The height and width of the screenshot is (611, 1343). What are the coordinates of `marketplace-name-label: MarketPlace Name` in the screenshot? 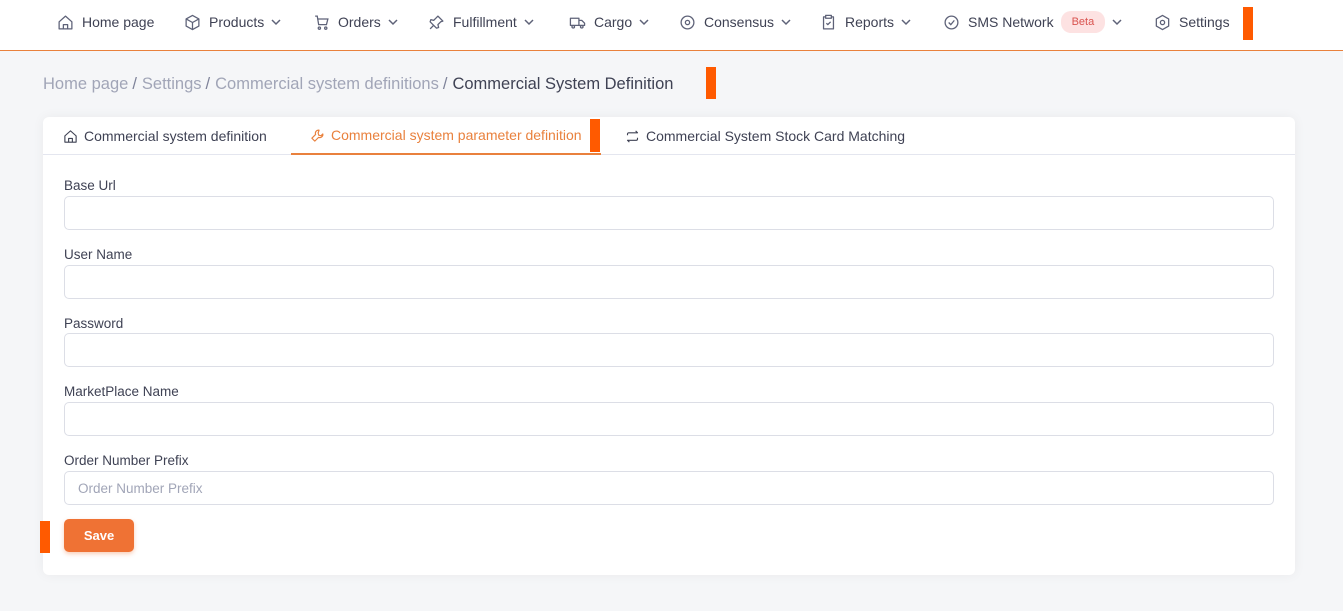 It's located at (121, 391).